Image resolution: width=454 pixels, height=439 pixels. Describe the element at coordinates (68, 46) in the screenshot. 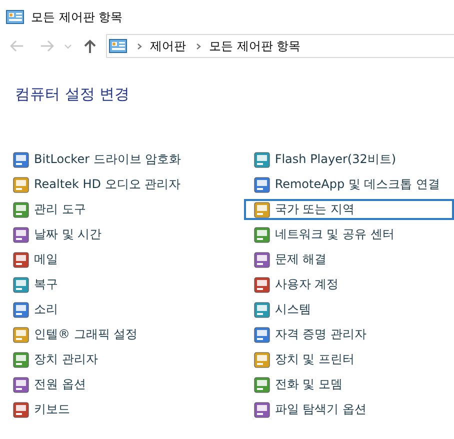

I see `dropdown-caret-icon` at that location.